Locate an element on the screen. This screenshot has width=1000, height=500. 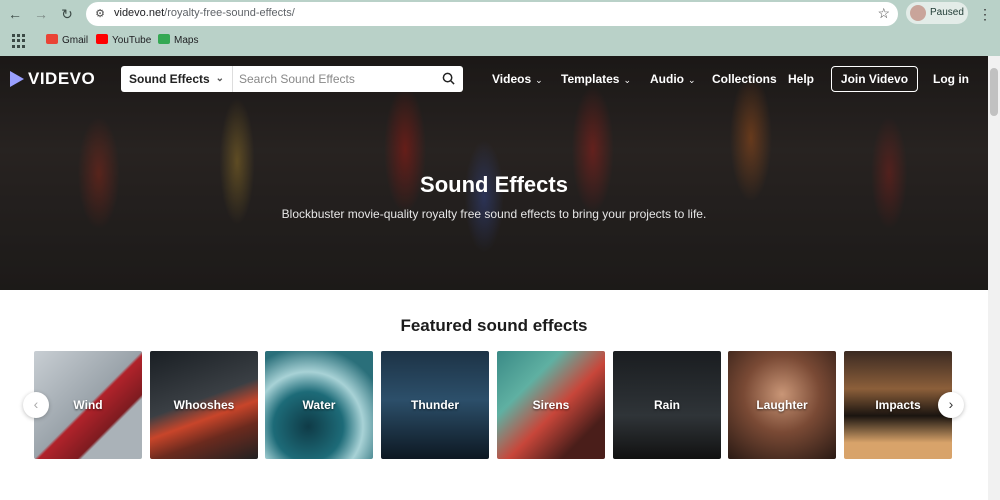
featured-heading: Featured sound effects is located at coordinates (494, 325).